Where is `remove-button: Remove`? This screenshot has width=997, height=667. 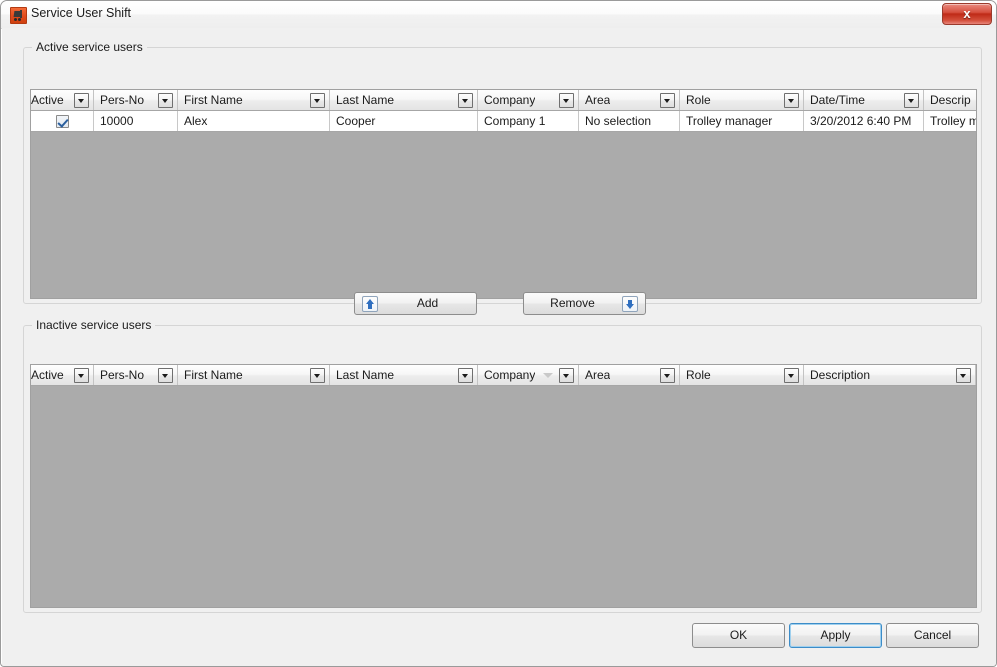
remove-button: Remove is located at coordinates (584, 303).